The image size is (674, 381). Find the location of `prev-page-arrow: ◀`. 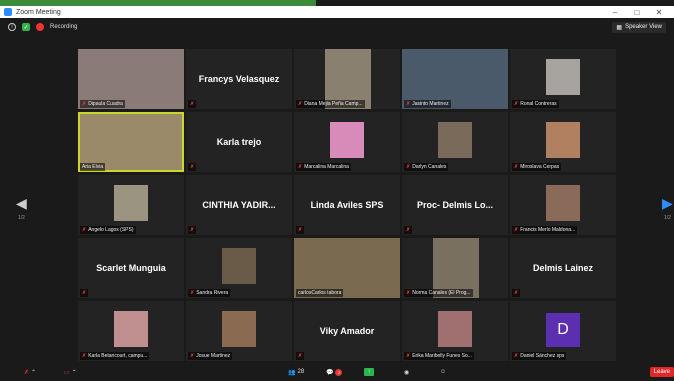

prev-page-arrow: ◀ is located at coordinates (21, 203).